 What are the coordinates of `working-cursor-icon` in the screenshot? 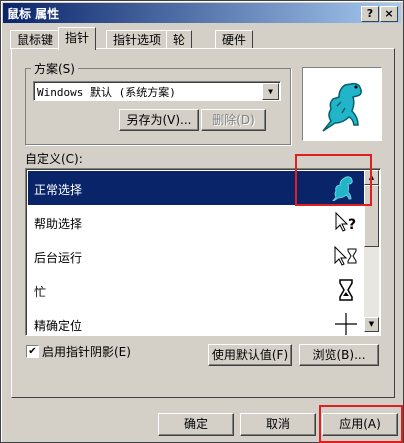 It's located at (345, 255).